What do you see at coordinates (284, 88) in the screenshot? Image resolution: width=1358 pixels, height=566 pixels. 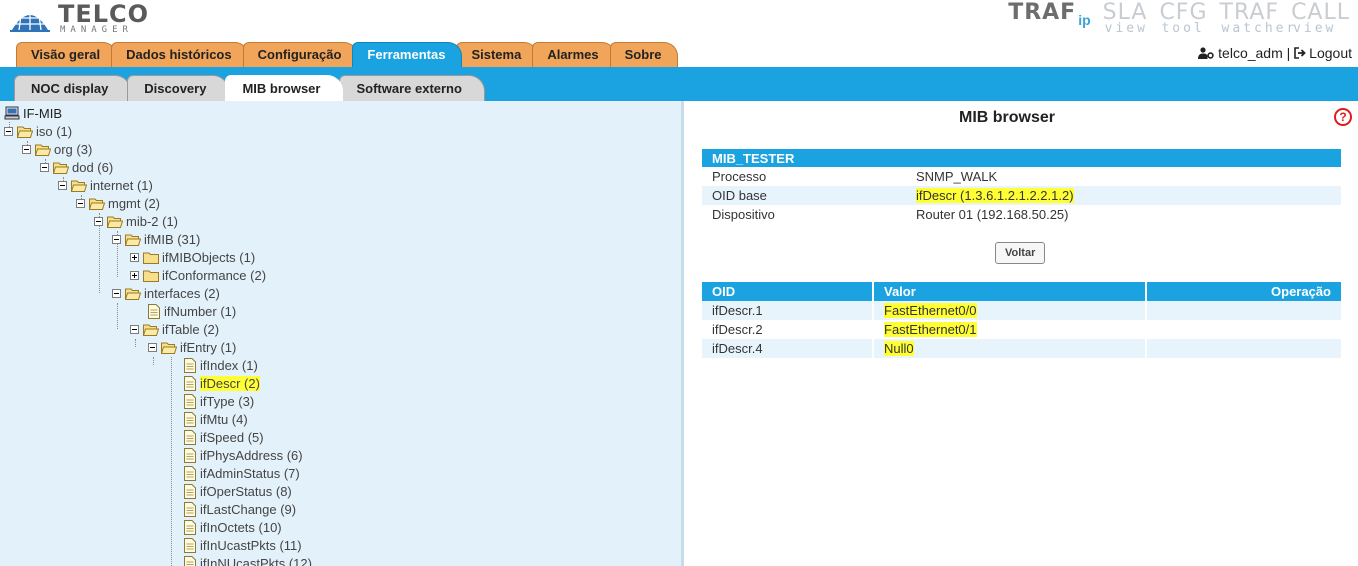 I see `tab-mib-browser: MIB browser` at bounding box center [284, 88].